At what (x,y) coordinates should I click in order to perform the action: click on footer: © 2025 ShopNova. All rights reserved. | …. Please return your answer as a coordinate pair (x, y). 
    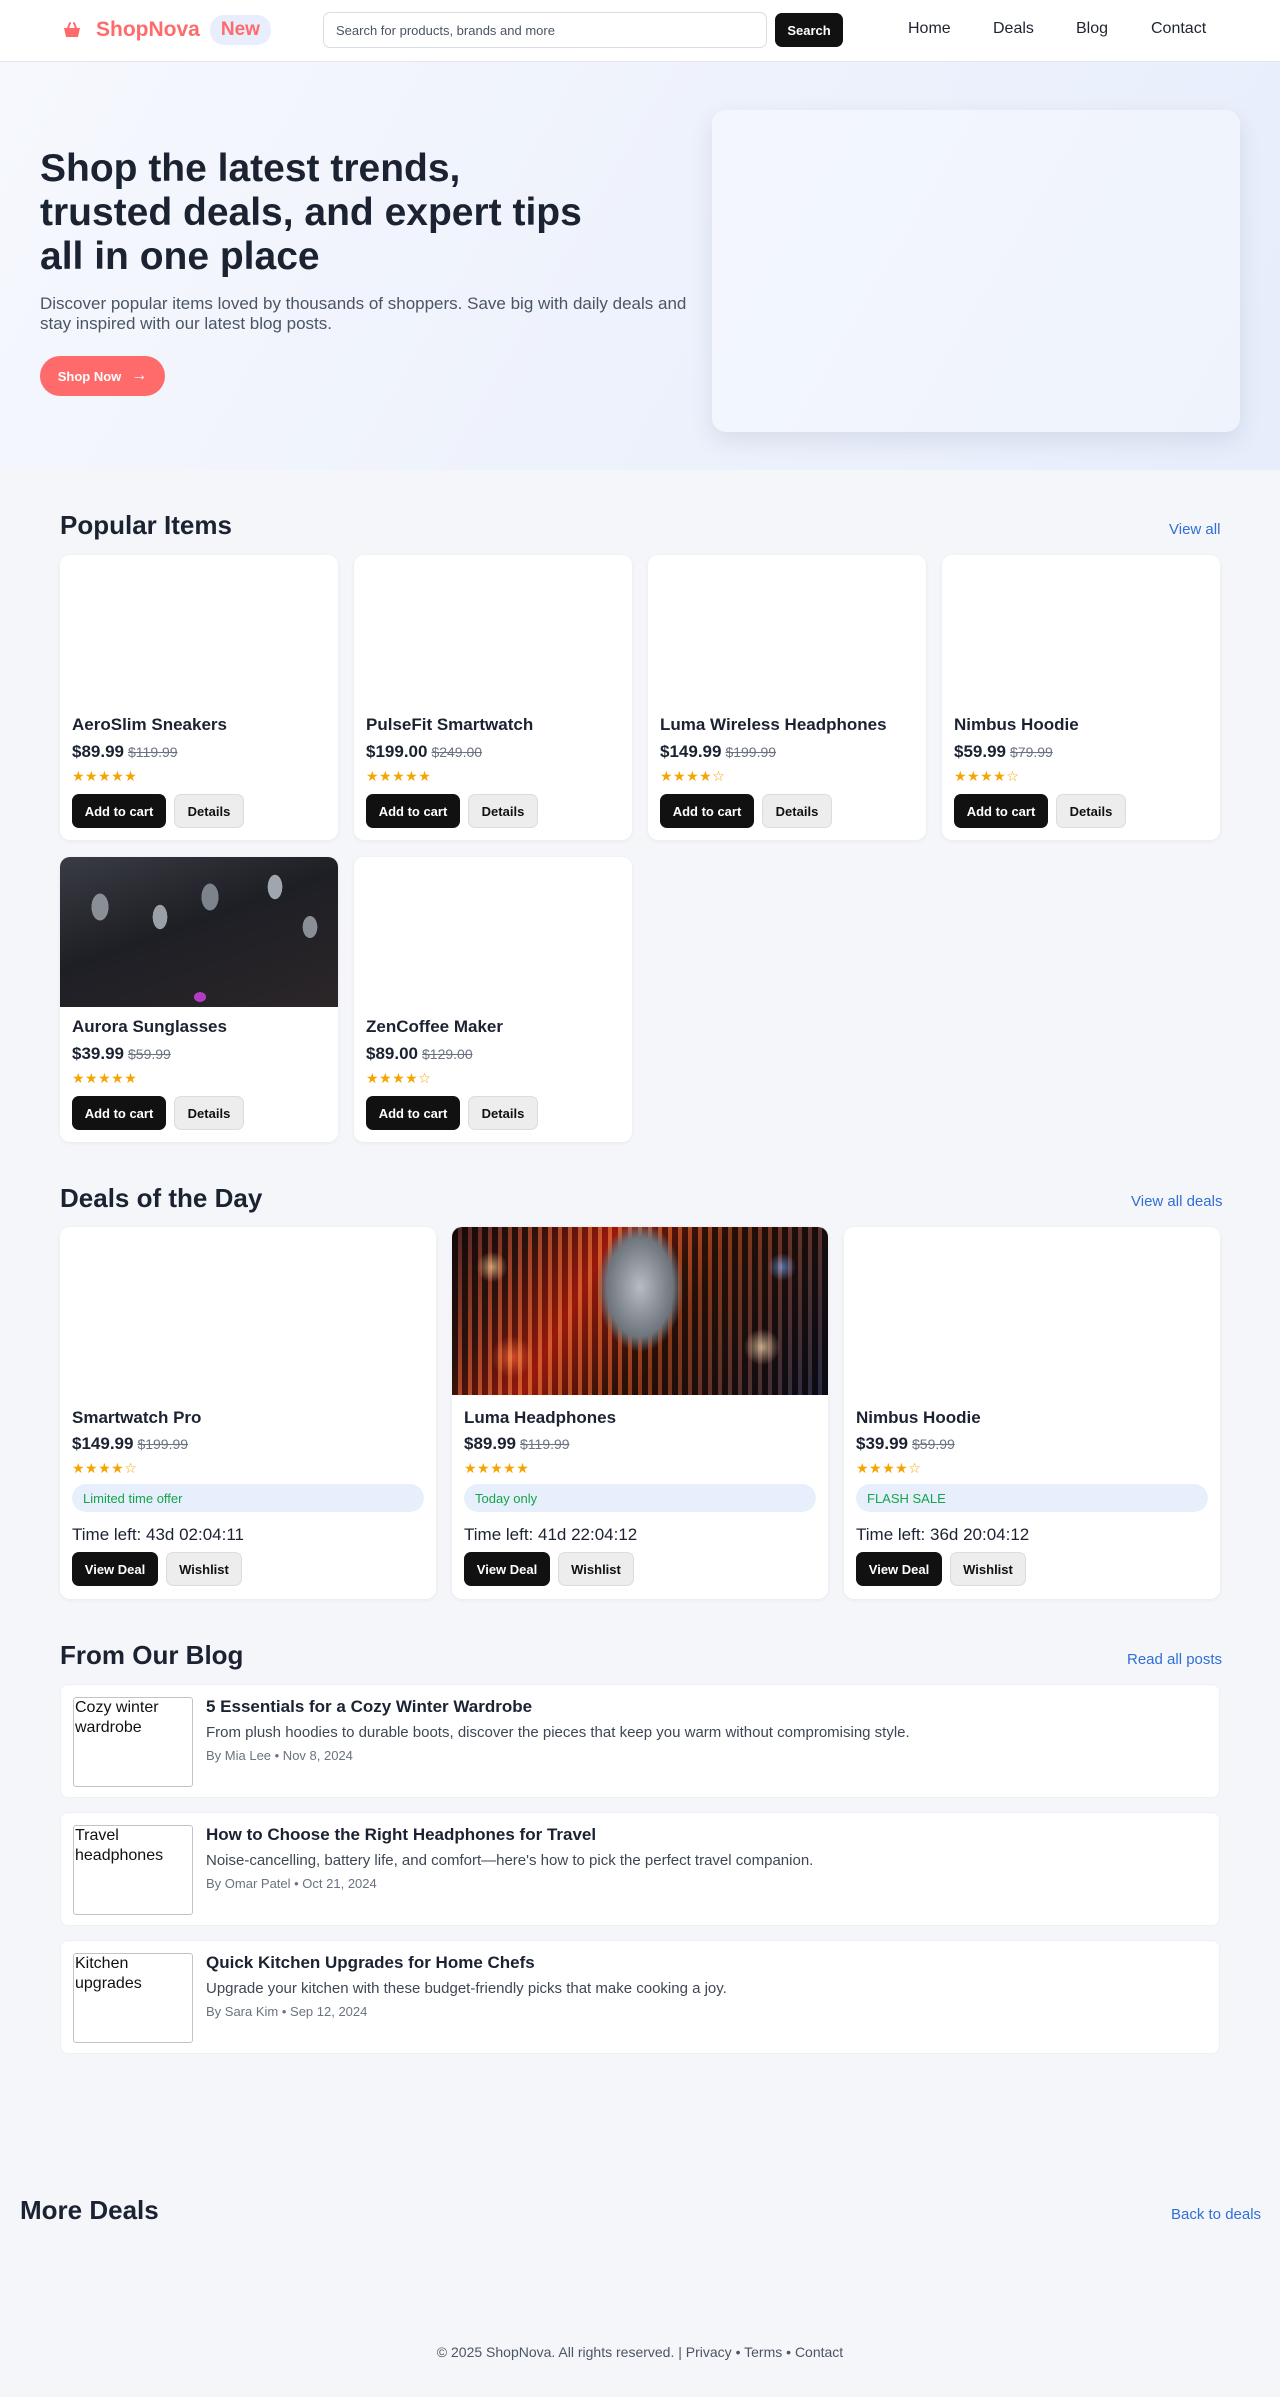
    Looking at the image, I should click on (640, 2352).